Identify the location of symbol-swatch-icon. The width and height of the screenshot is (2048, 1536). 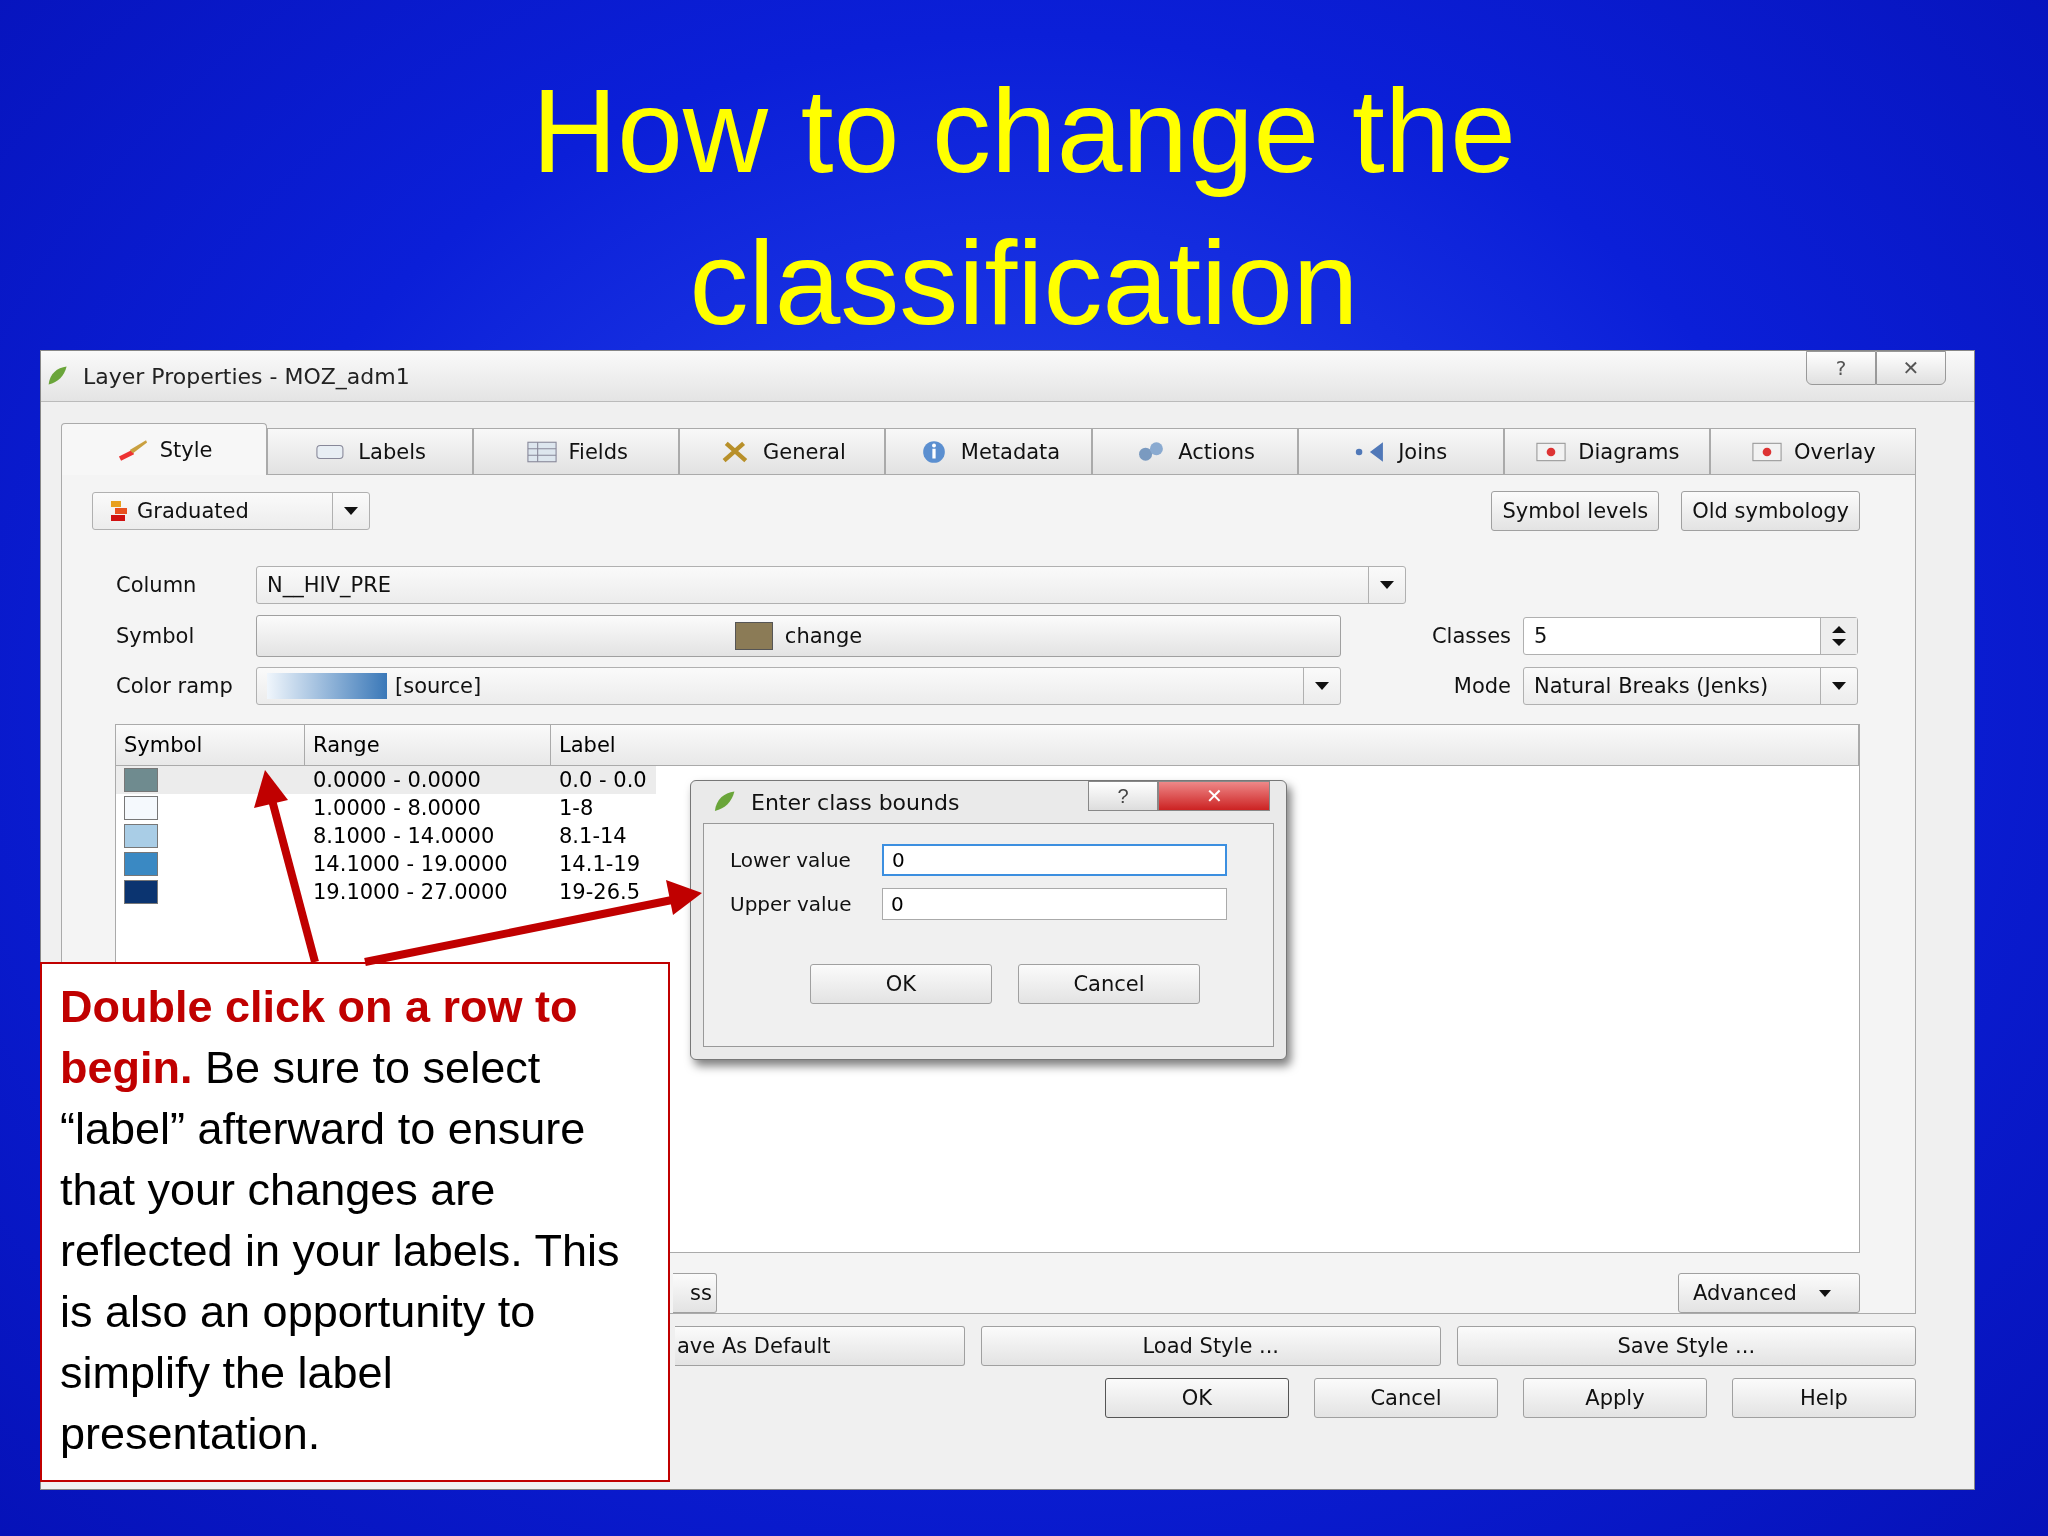
(753, 635).